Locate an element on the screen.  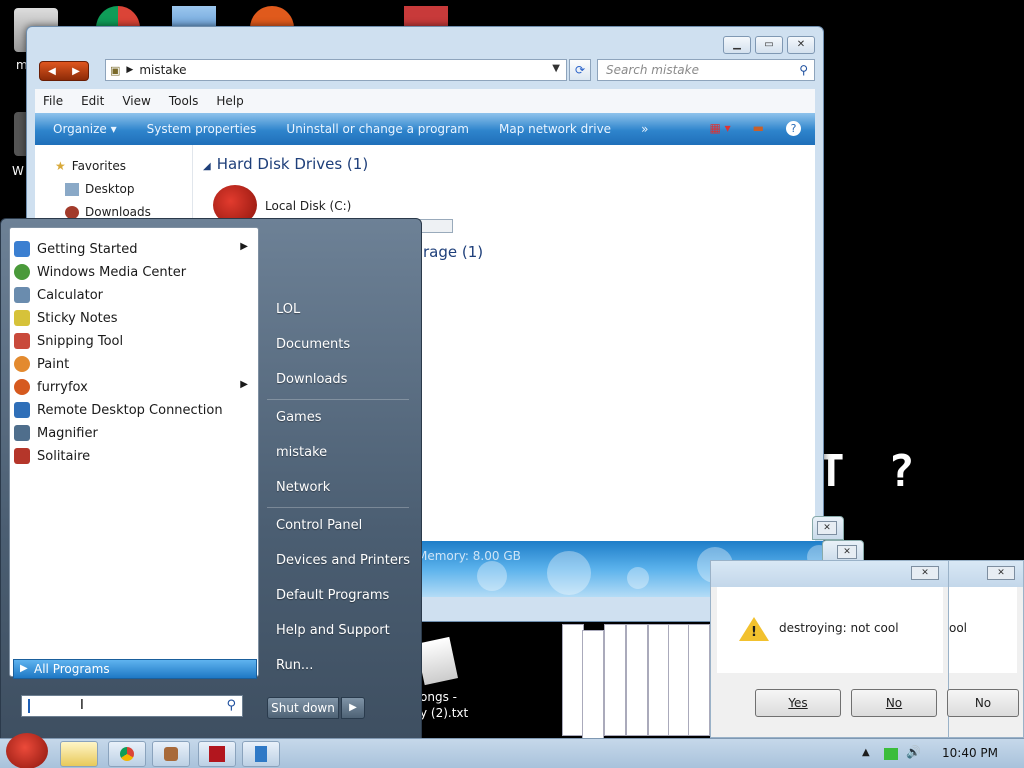
start-item-lol: LOL is located at coordinates (288, 309).